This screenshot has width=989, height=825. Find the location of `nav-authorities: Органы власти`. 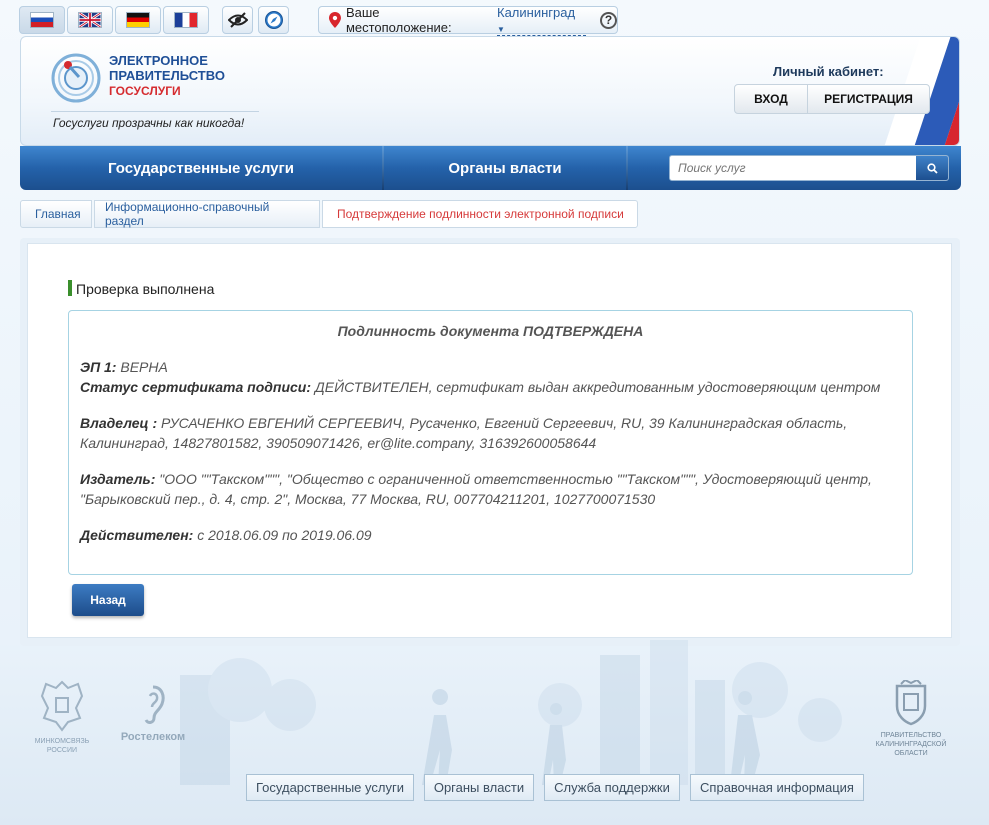

nav-authorities: Органы власти is located at coordinates (505, 168).